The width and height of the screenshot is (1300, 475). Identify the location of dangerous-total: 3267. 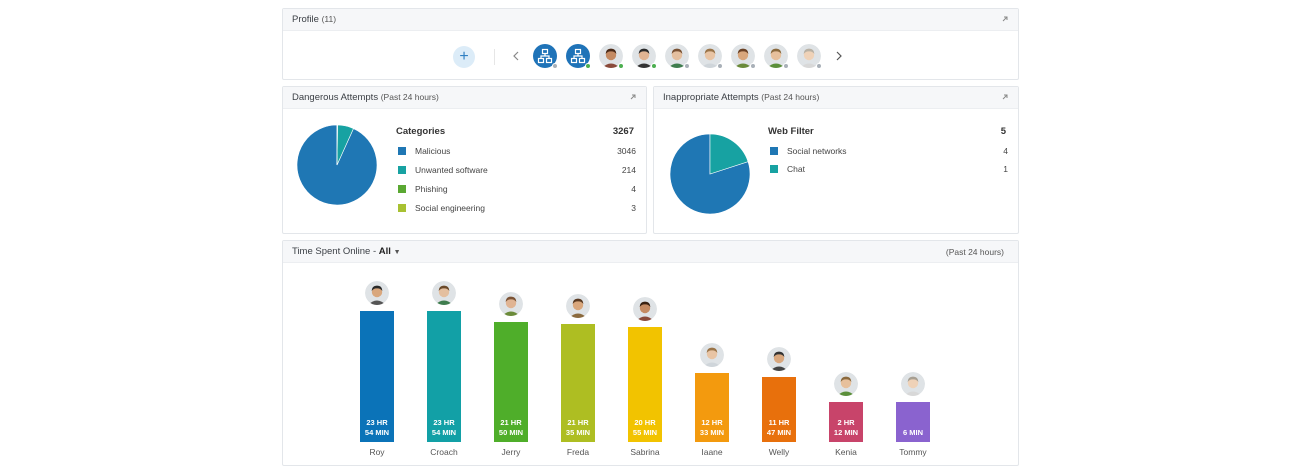
(623, 131).